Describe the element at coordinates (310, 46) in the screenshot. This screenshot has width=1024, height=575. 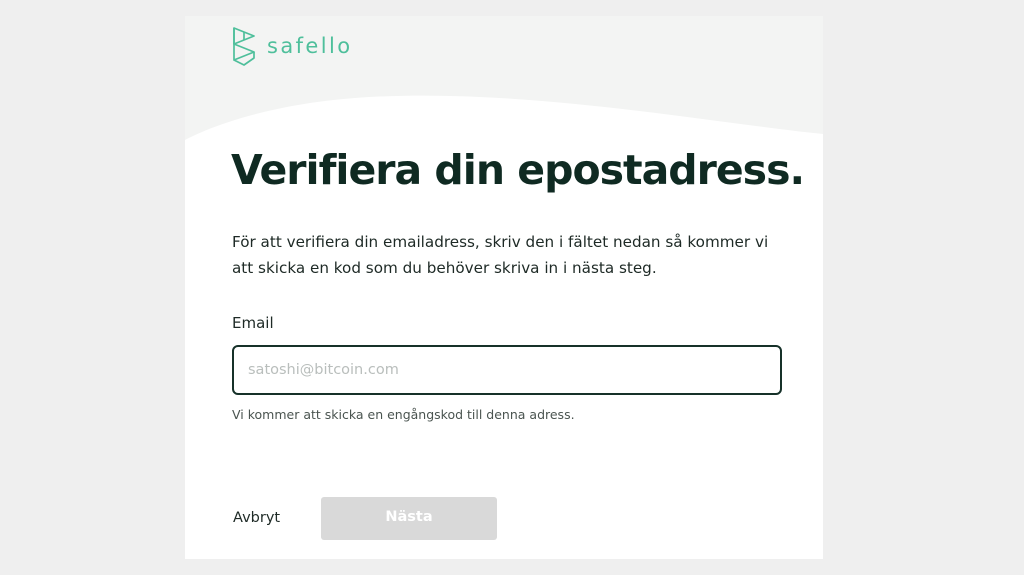
I see `safello-logo-text: safello` at that location.